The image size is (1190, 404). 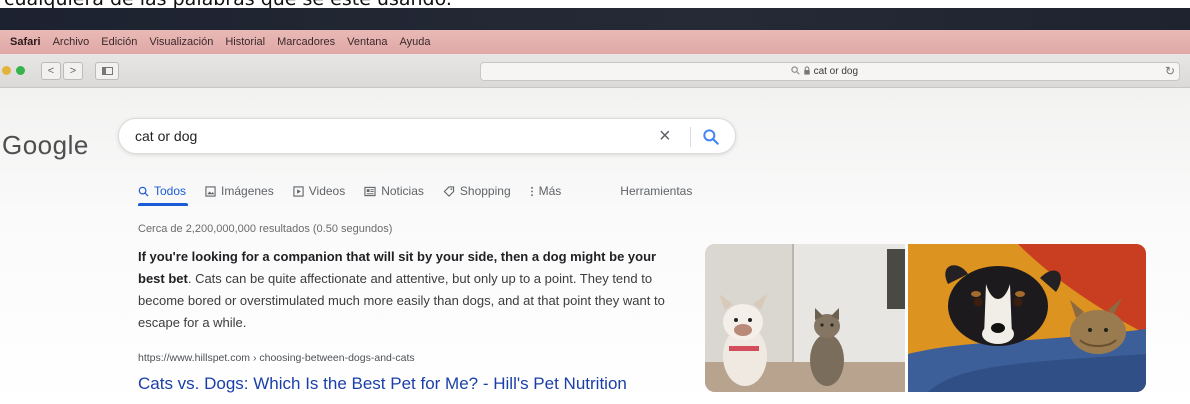 I want to click on tab-label: Más, so click(x=550, y=191).